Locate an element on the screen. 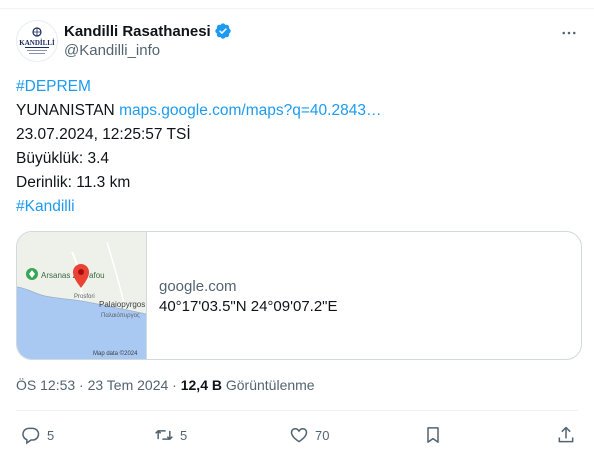  retweet-button: 5 is located at coordinates (170, 435).